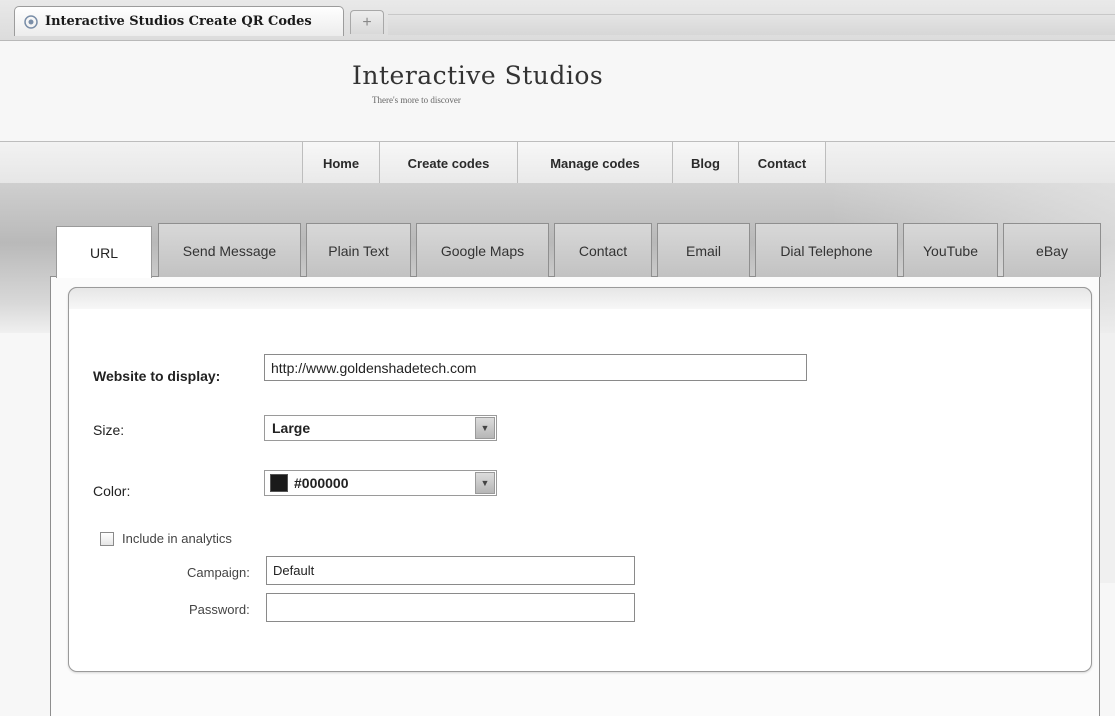  Describe the element at coordinates (448, 163) in the screenshot. I see `nav-item-create-codes: Create codes` at that location.